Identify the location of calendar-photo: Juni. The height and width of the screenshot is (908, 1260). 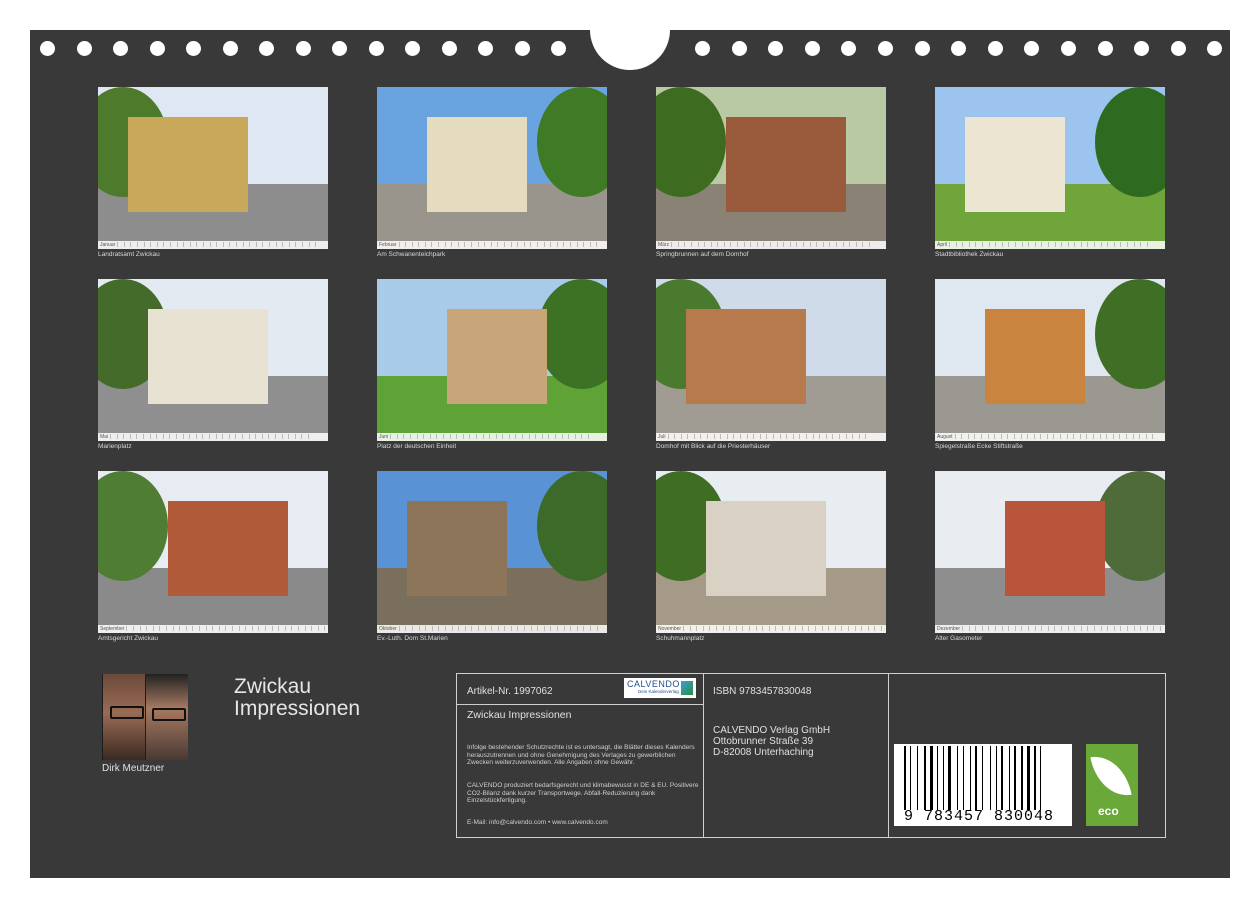
(492, 360).